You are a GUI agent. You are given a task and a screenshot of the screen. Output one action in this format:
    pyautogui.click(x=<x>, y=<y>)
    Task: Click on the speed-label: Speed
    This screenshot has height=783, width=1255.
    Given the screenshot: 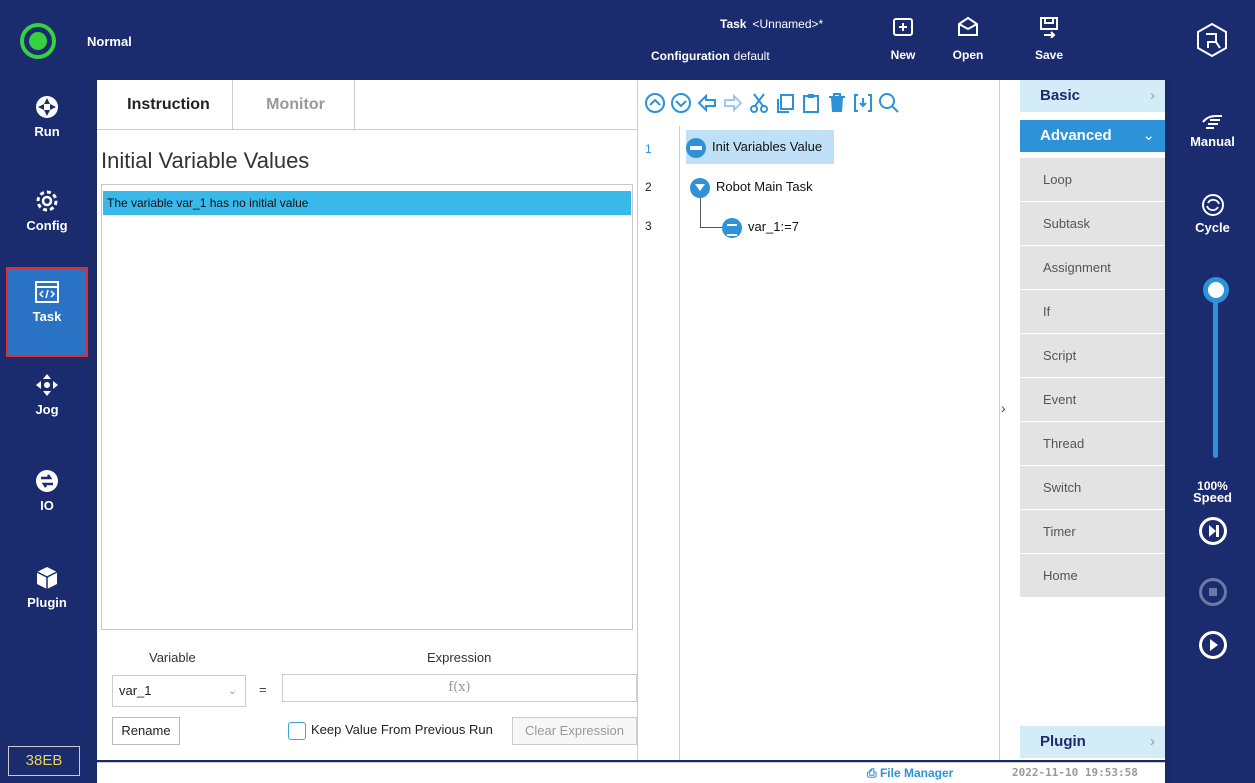 What is the action you would take?
    pyautogui.click(x=1212, y=497)
    